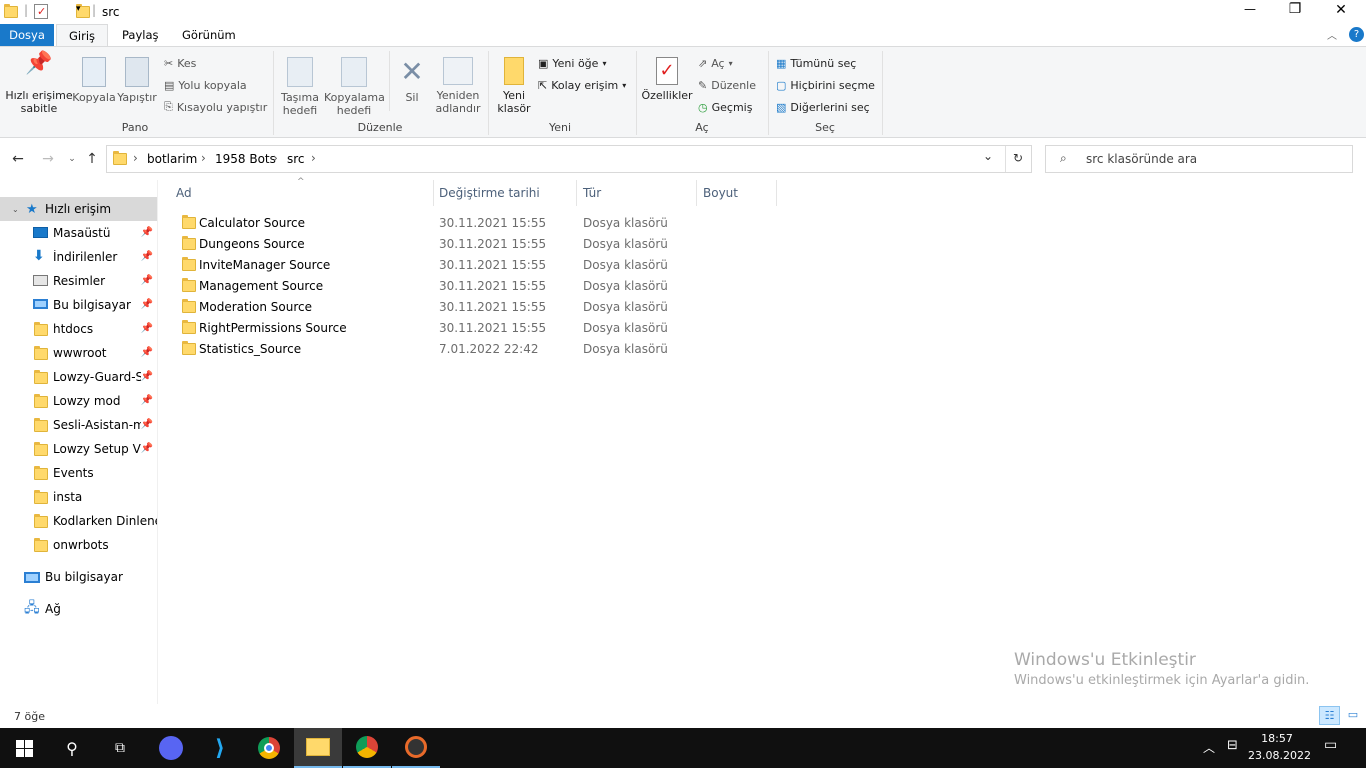 This screenshot has width=1366, height=768. Describe the element at coordinates (120, 748) in the screenshot. I see `task-view-button: ⧉` at that location.